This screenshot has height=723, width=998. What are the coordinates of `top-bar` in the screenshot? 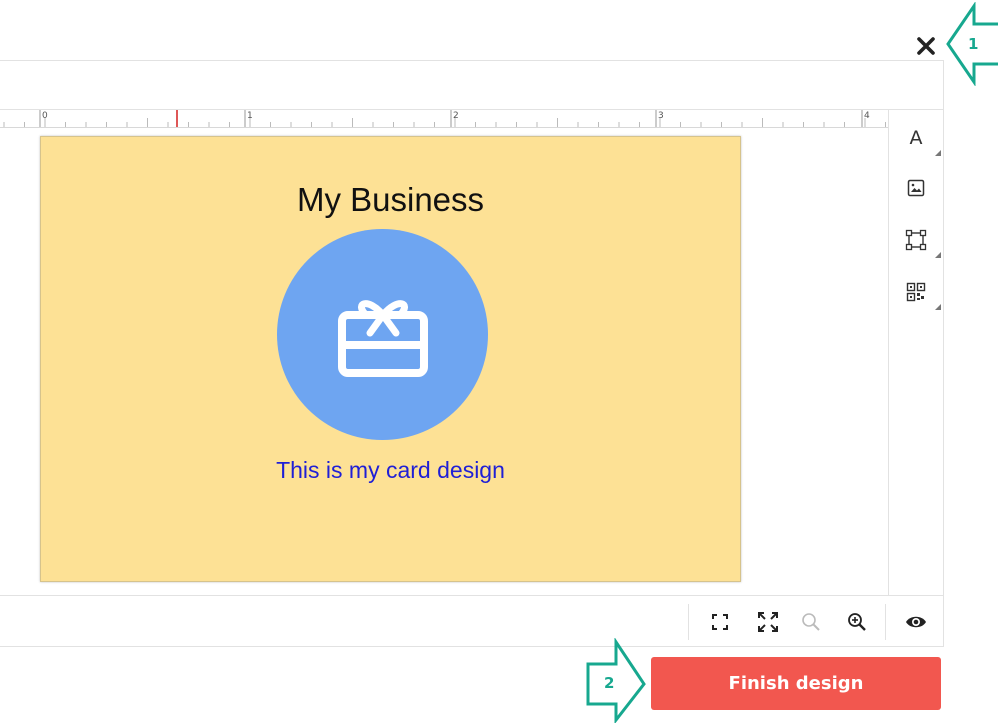 It's located at (472, 85).